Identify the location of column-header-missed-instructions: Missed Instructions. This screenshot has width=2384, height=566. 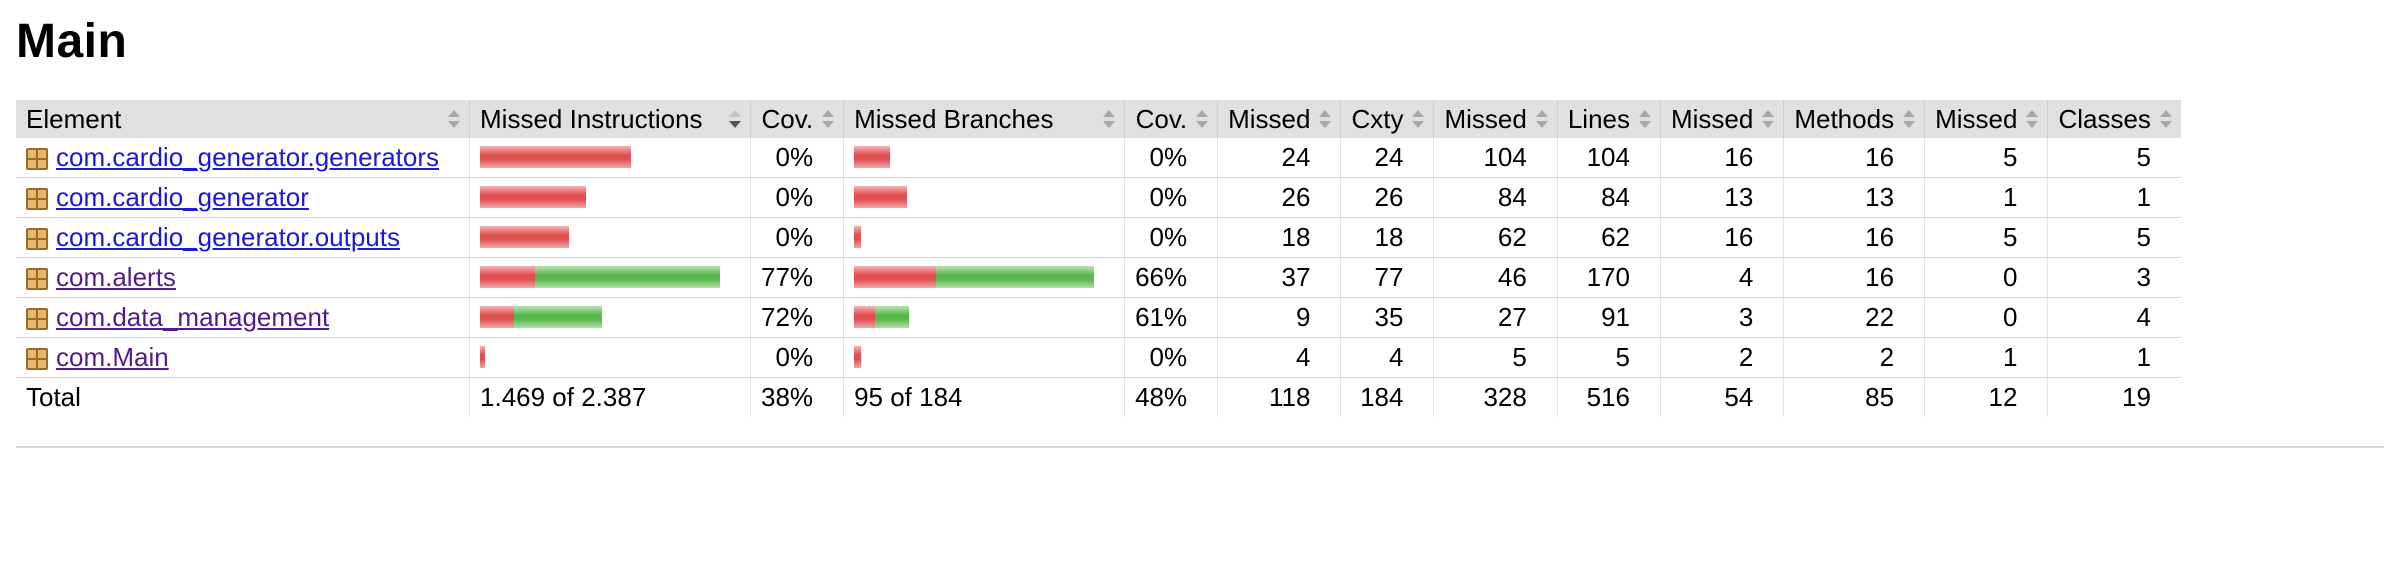
(610, 119).